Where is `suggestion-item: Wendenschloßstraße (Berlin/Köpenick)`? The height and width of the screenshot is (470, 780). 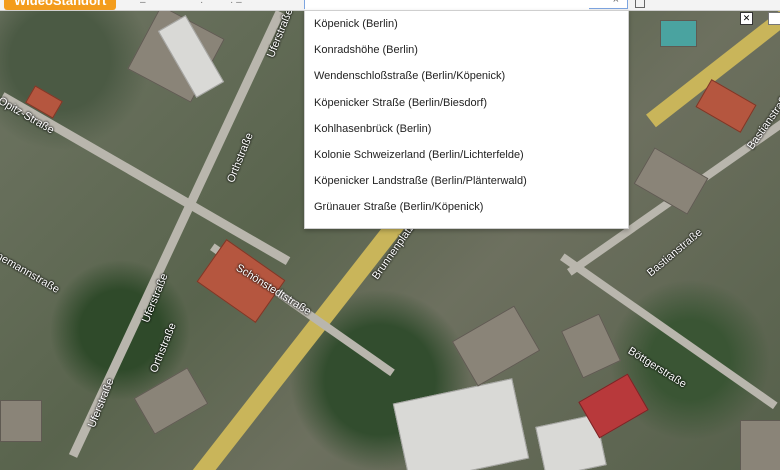
suggestion-item: Wendenschloßstraße (Berlin/Köpenick) is located at coordinates (466, 76).